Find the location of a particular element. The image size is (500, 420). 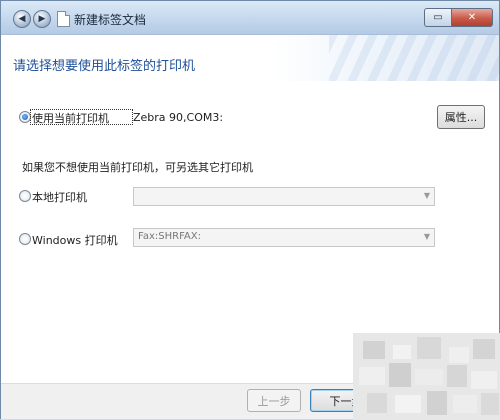

current-printer-label: 使用当前打印机 is located at coordinates (70, 118).